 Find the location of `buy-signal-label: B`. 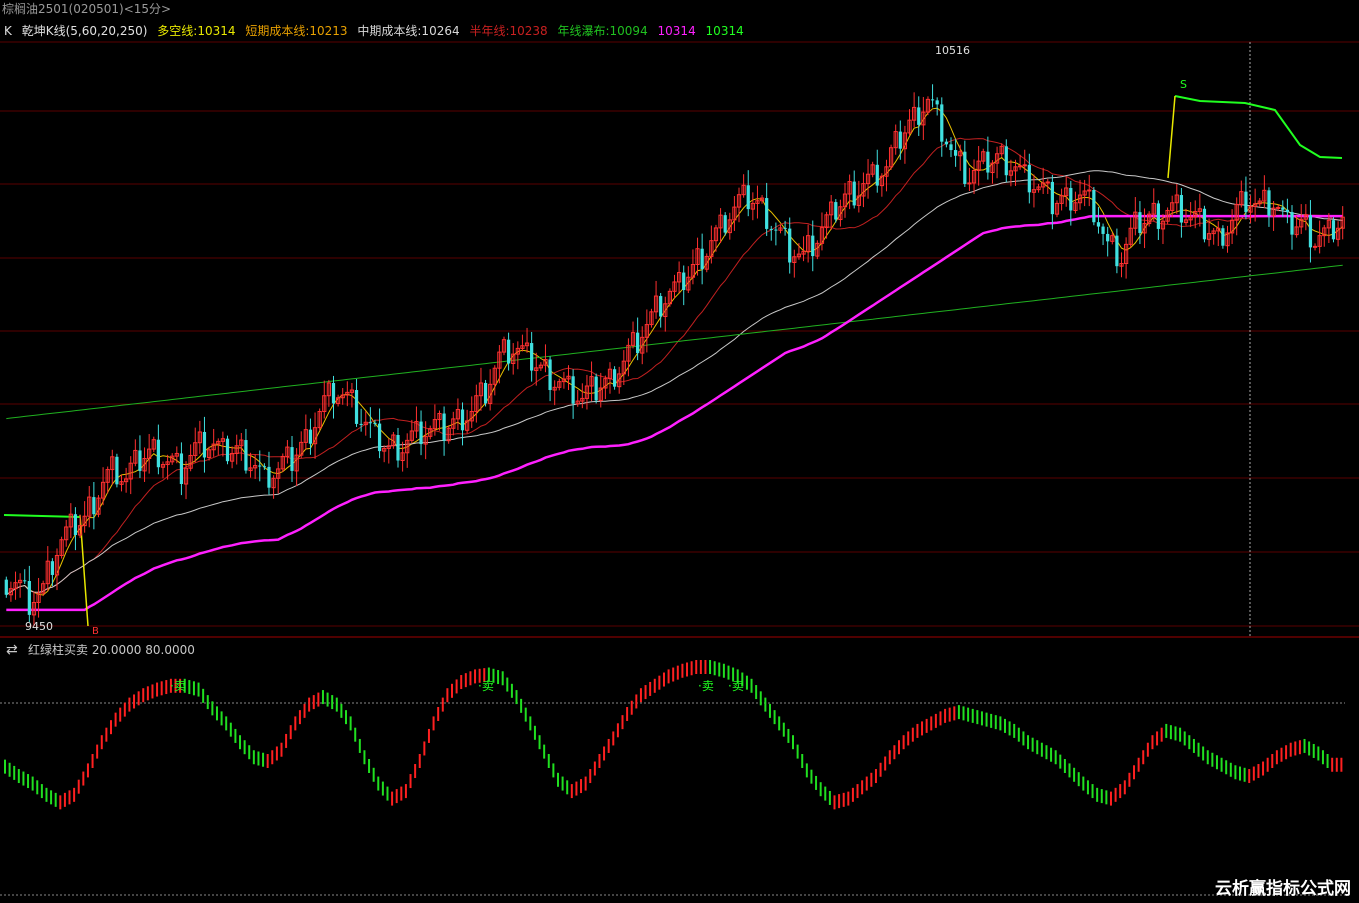

buy-signal-label: B is located at coordinates (95, 631).